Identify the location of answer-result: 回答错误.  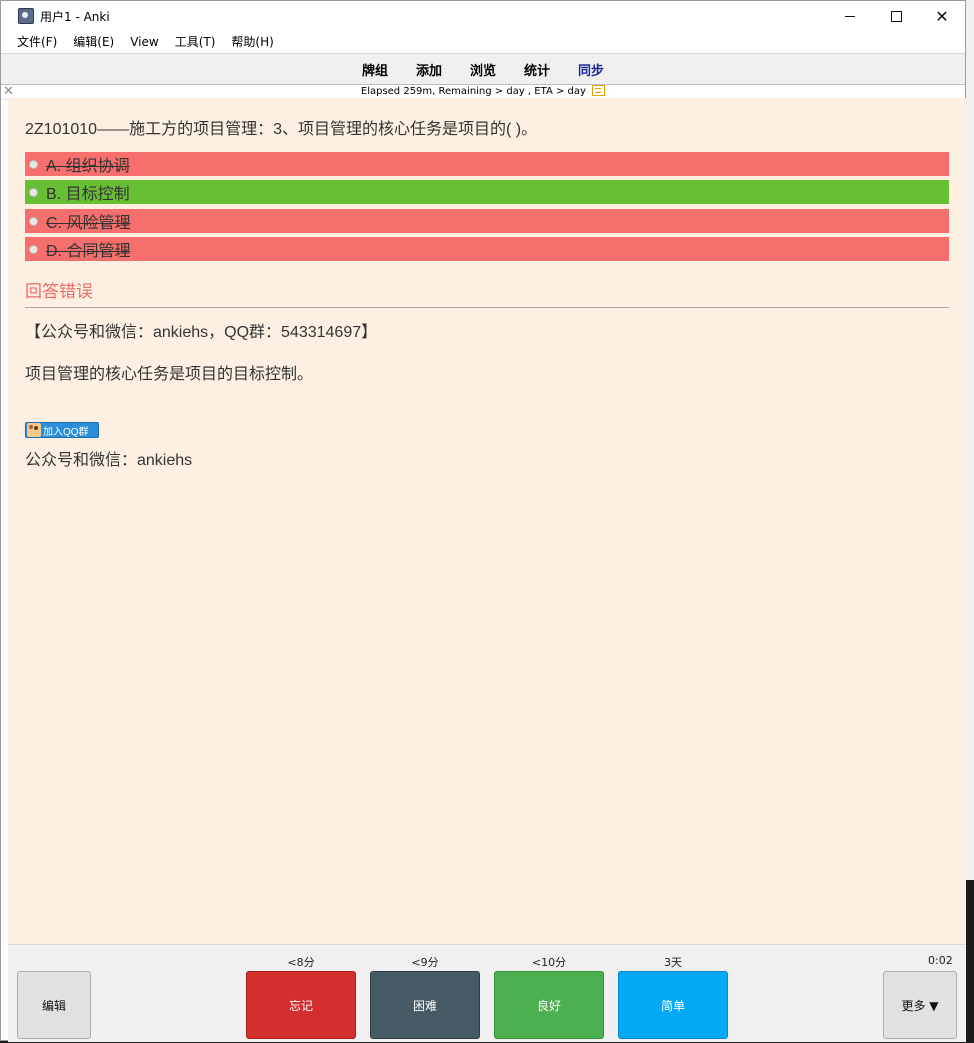
(59, 291).